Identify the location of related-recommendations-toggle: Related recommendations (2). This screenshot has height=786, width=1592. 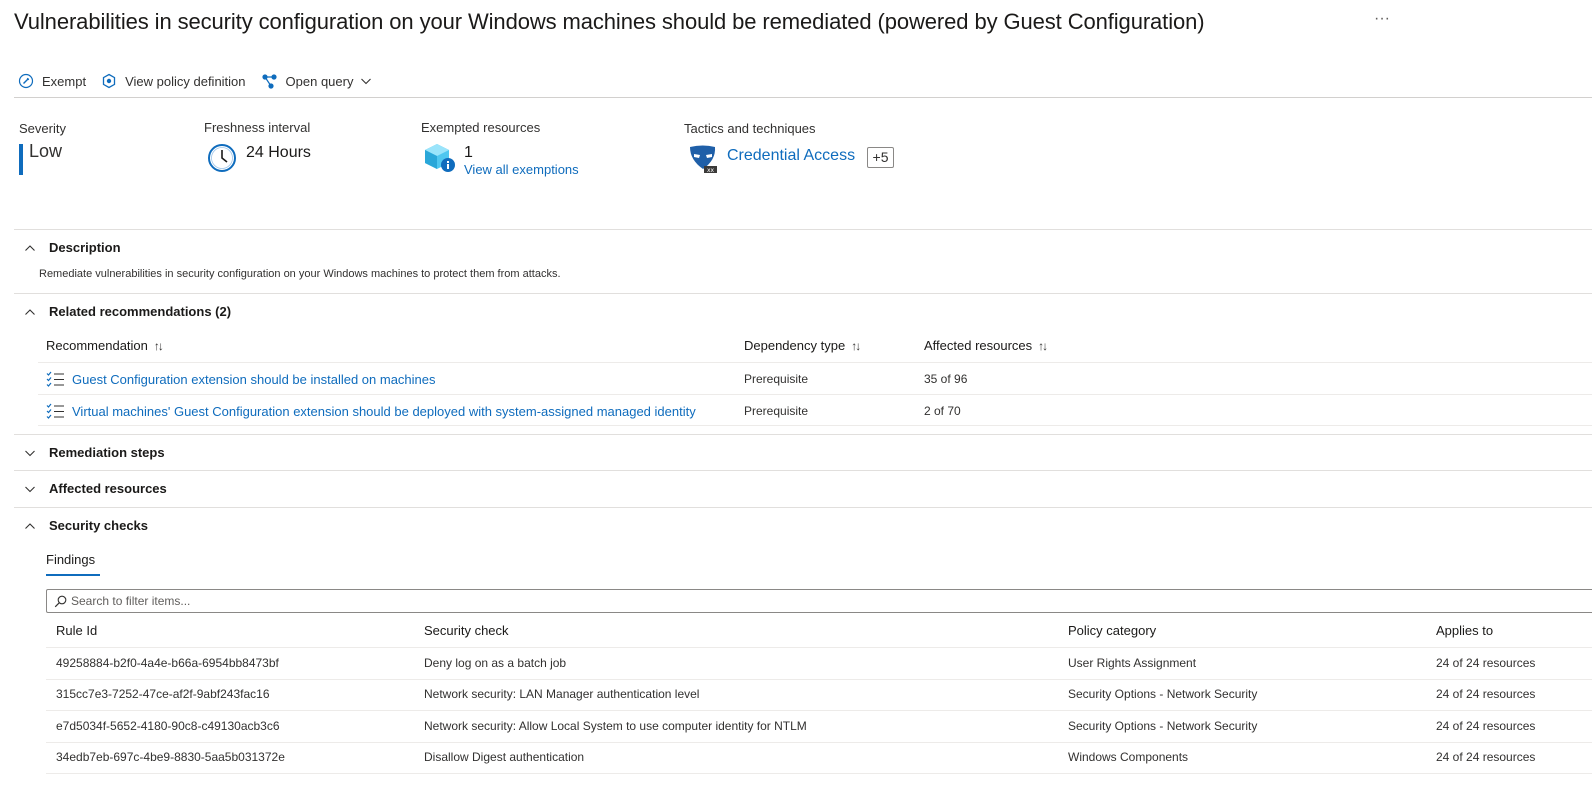
(127, 311).